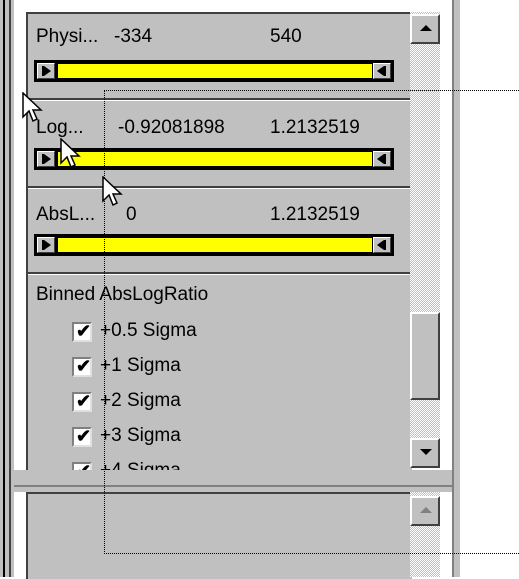  I want to click on scroll-up-button, so click(425, 29).